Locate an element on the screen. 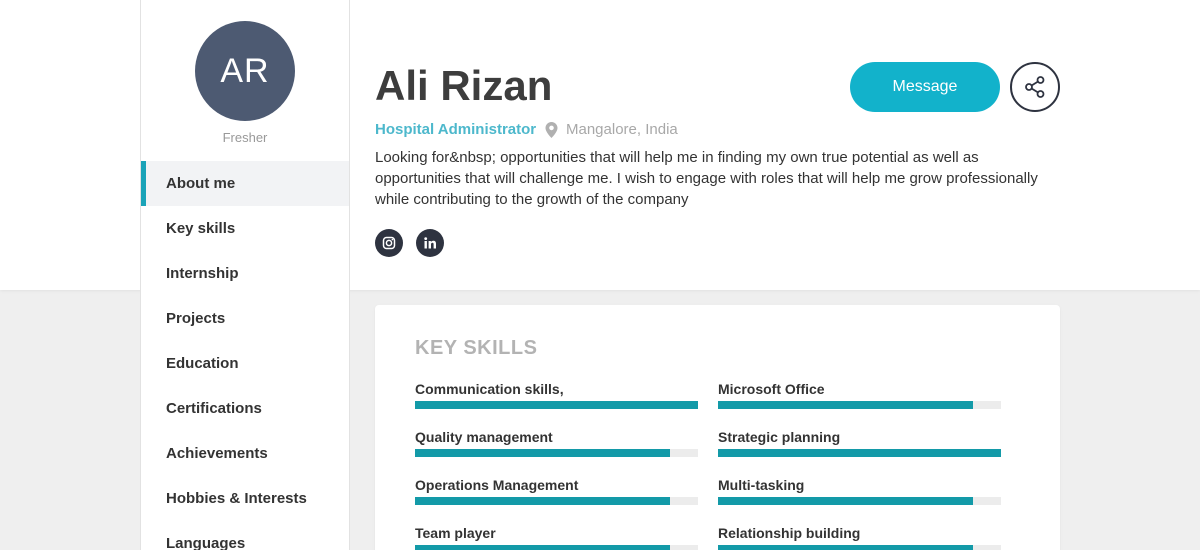 Image resolution: width=1200 pixels, height=550 pixels. avatar: AR is located at coordinates (245, 71).